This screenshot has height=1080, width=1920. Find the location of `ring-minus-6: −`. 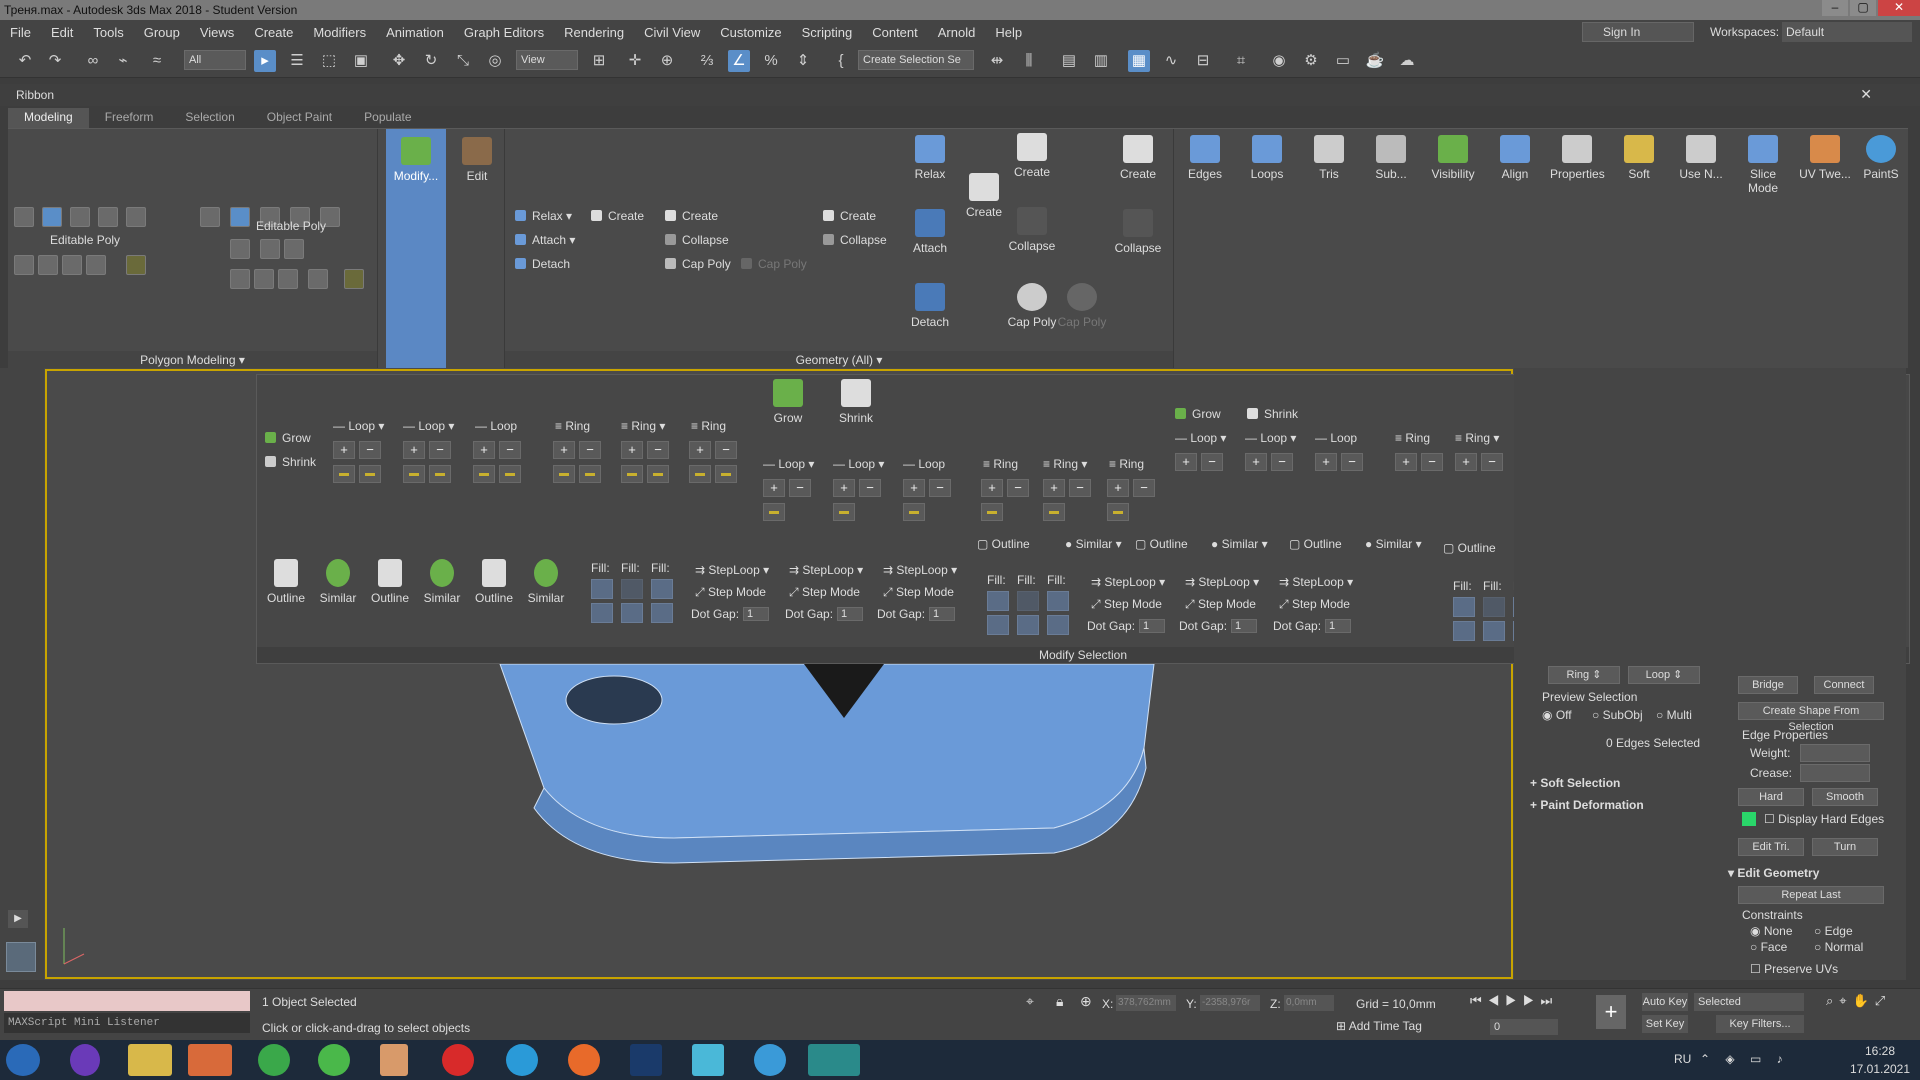

ring-minus-6: − is located at coordinates (1144, 488).